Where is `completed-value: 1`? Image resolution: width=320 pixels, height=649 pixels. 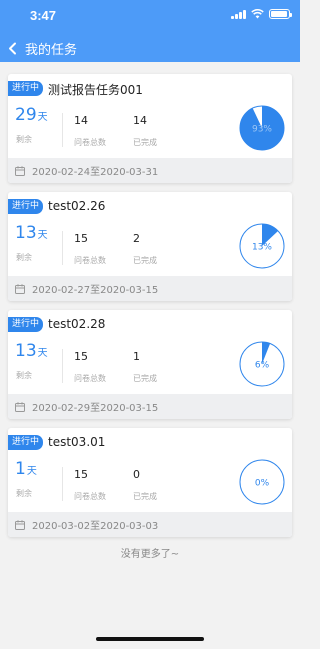
completed-value: 1 is located at coordinates (136, 356).